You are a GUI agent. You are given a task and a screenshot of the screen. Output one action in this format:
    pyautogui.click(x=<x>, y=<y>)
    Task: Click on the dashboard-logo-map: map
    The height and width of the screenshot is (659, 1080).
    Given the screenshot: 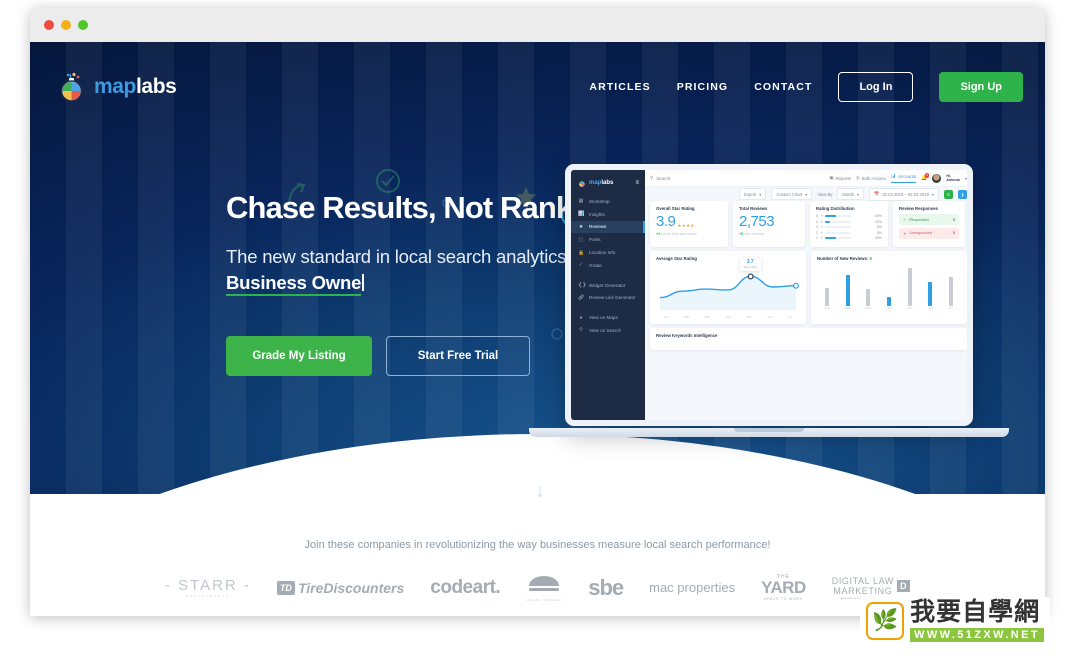 What is the action you would take?
    pyautogui.click(x=595, y=183)
    